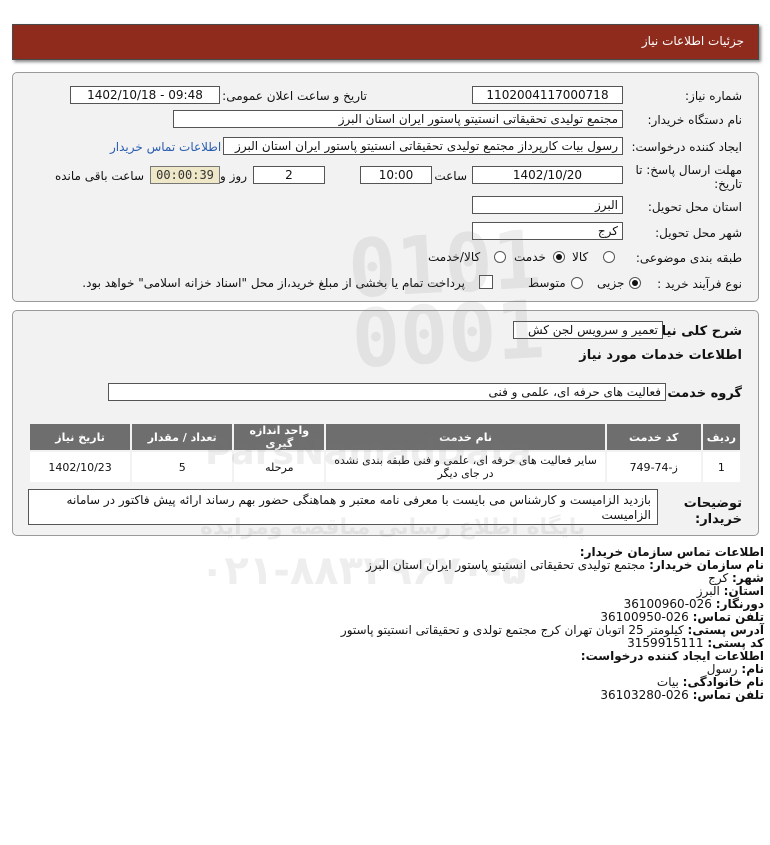 The width and height of the screenshot is (770, 845). I want to click on need-number-field: 1102004117000718, so click(547, 95).